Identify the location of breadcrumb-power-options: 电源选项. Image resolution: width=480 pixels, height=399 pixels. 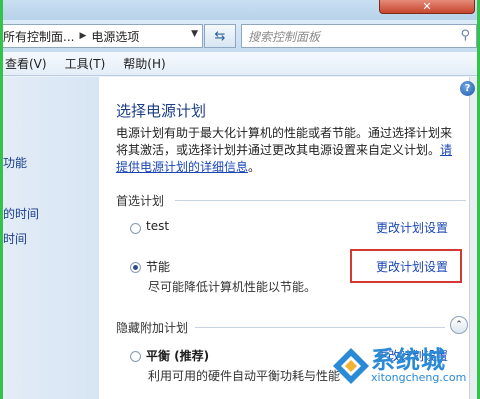
(115, 36).